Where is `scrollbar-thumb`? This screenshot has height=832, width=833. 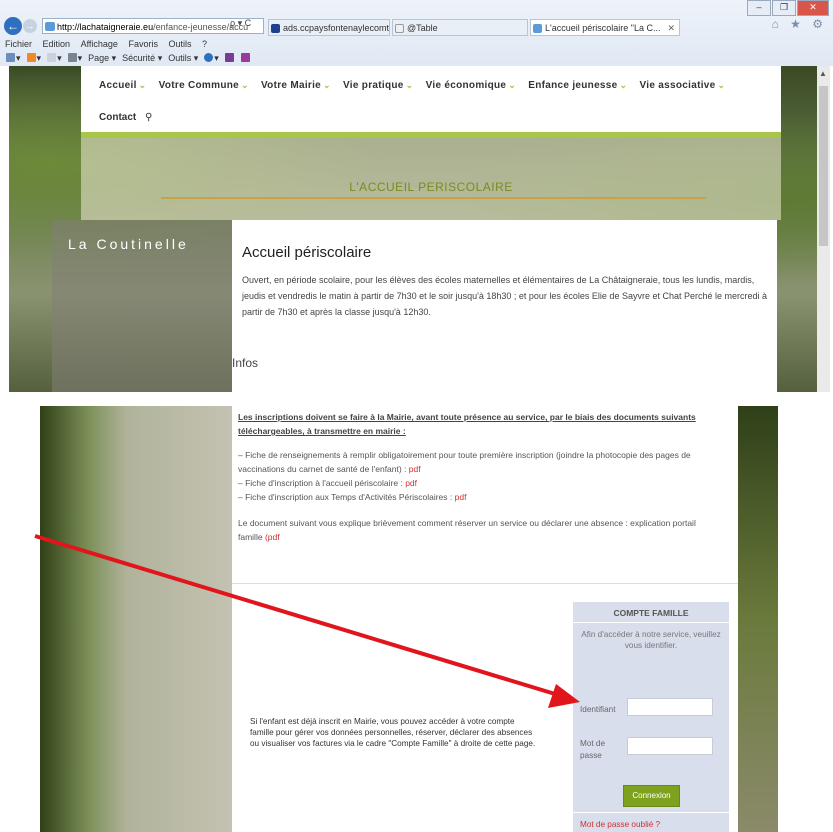 scrollbar-thumb is located at coordinates (823, 166).